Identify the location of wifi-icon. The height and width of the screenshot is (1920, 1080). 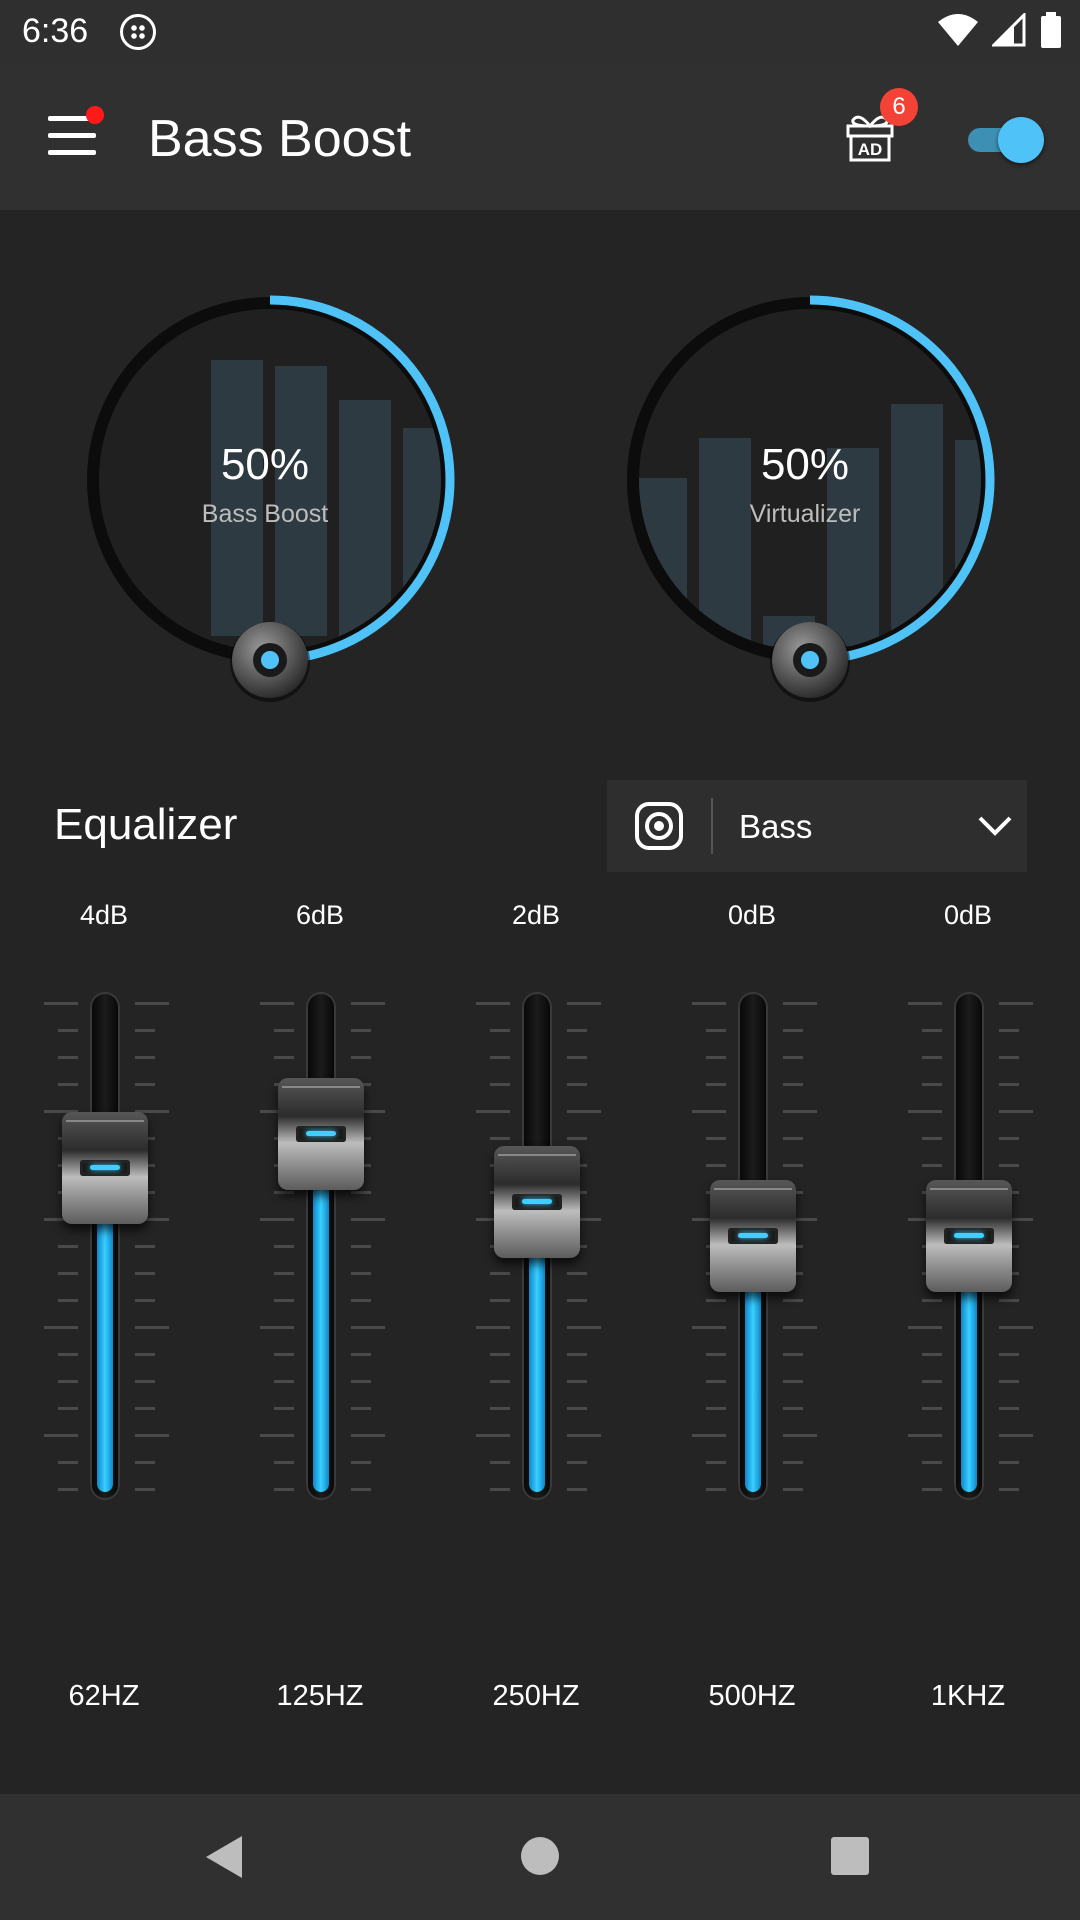
(958, 30).